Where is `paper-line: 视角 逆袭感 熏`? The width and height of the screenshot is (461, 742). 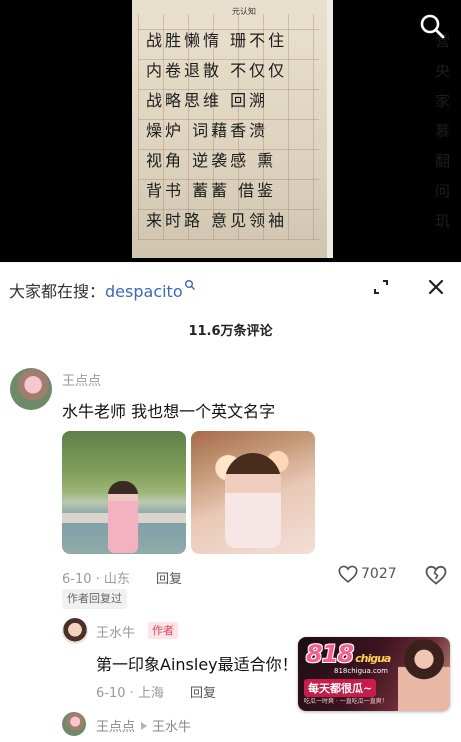 paper-line: 视角 逆袭感 熏 is located at coordinates (211, 160).